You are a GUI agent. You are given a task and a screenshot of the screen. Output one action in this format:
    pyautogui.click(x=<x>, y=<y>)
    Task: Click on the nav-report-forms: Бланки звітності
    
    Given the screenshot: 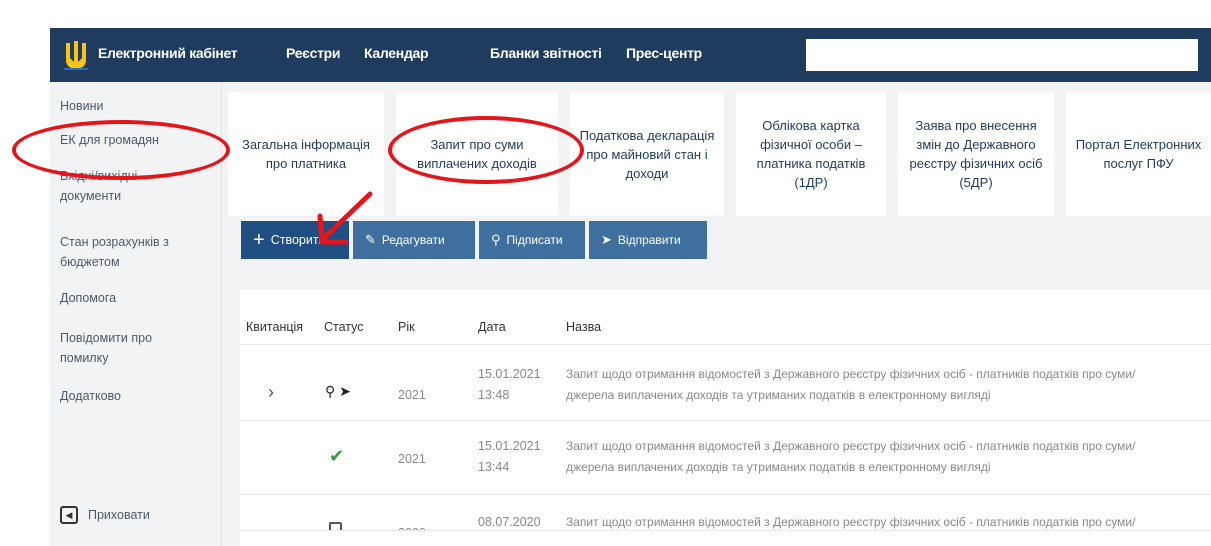 What is the action you would take?
    pyautogui.click(x=546, y=53)
    